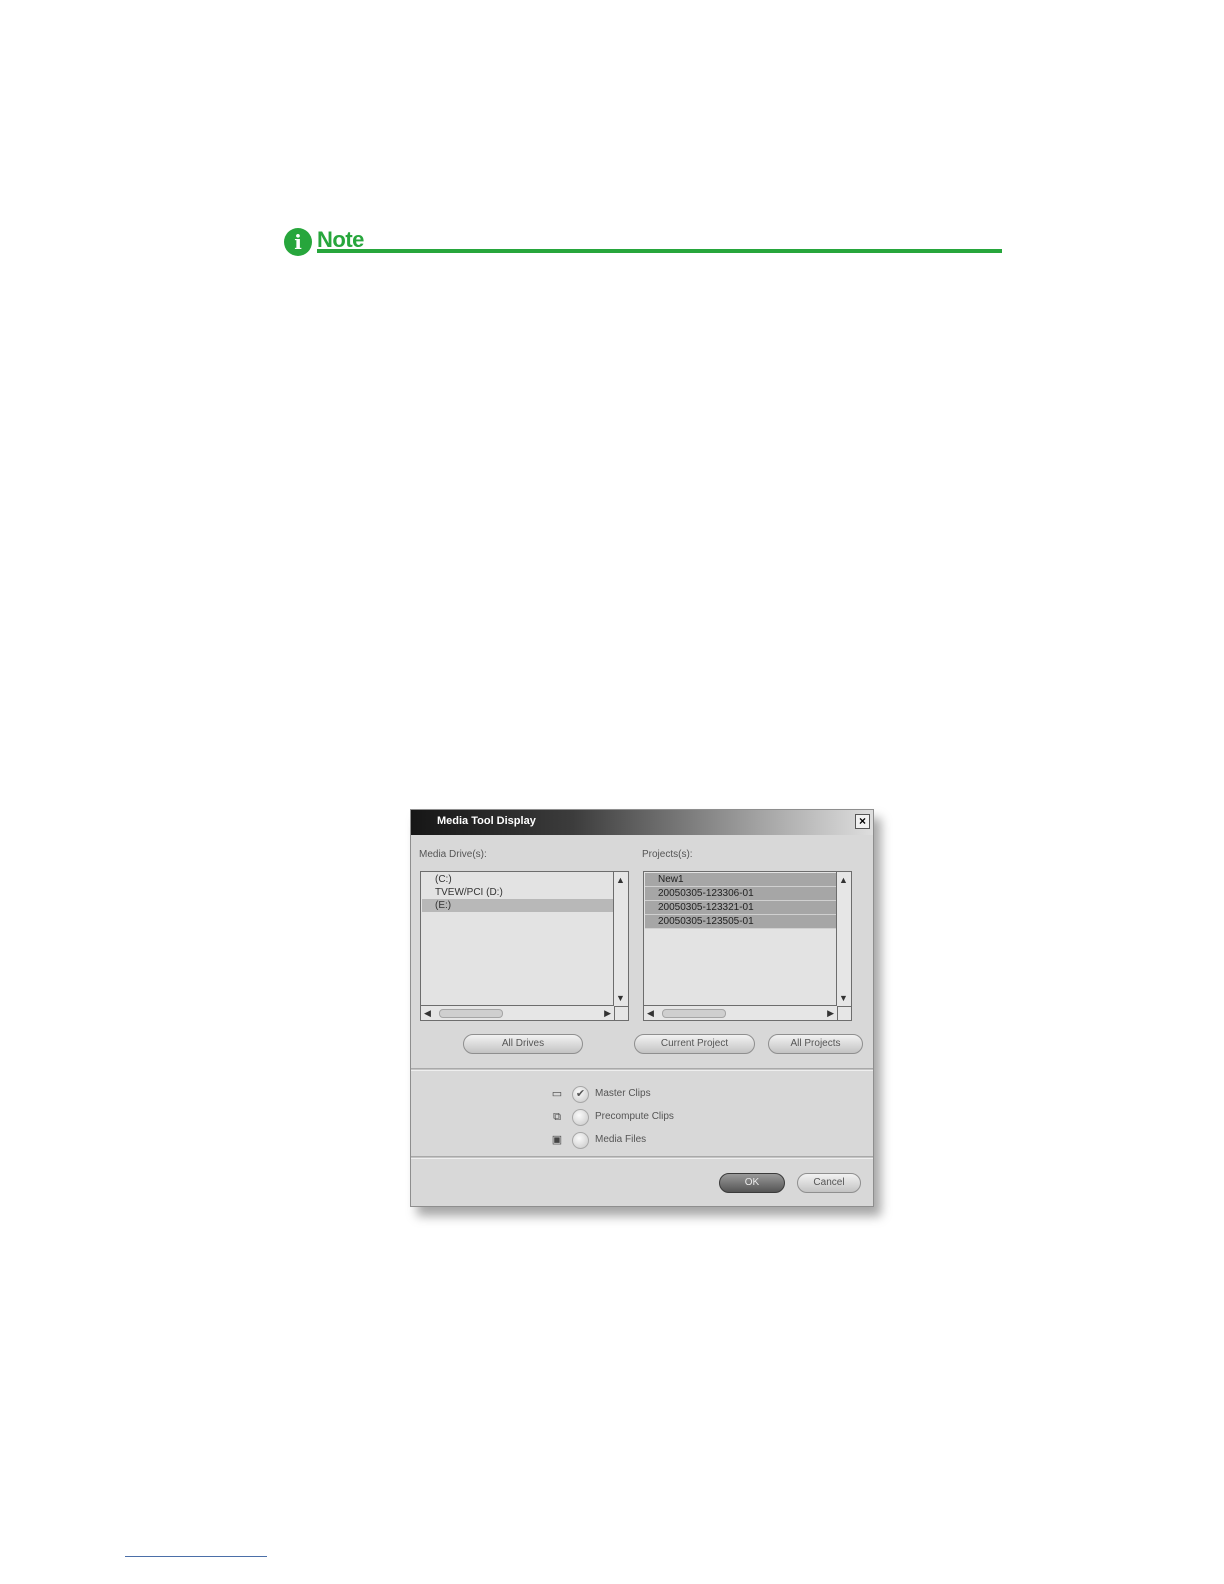 The width and height of the screenshot is (1224, 1584). What do you see at coordinates (642, 822) in the screenshot?
I see `dialog-titlebar: Media Tool Display ×` at bounding box center [642, 822].